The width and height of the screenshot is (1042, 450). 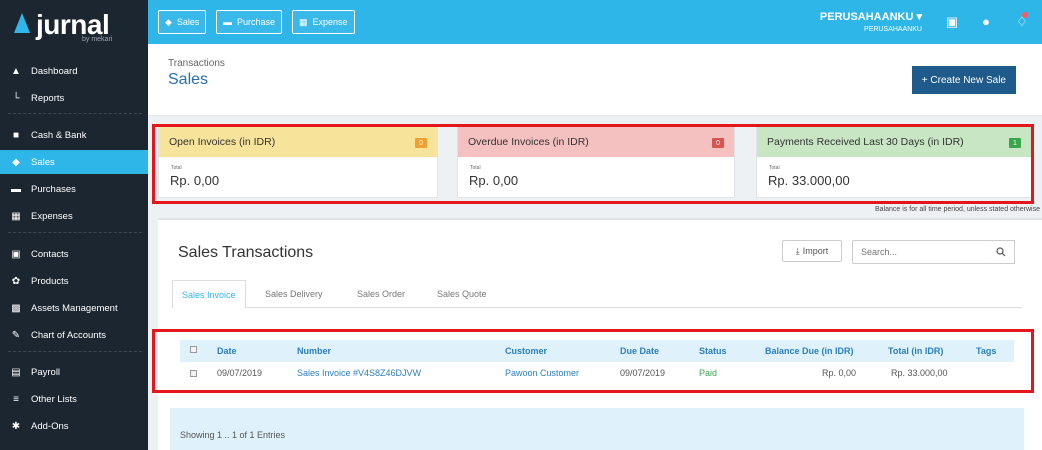 What do you see at coordinates (246, 252) in the screenshot?
I see `section-title: Sales Transactions` at bounding box center [246, 252].